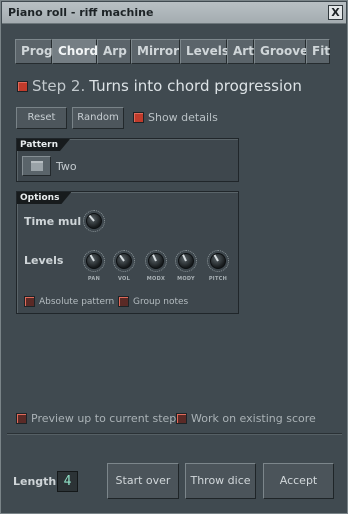  What do you see at coordinates (21, 418) in the screenshot?
I see `preview-checkbox` at bounding box center [21, 418].